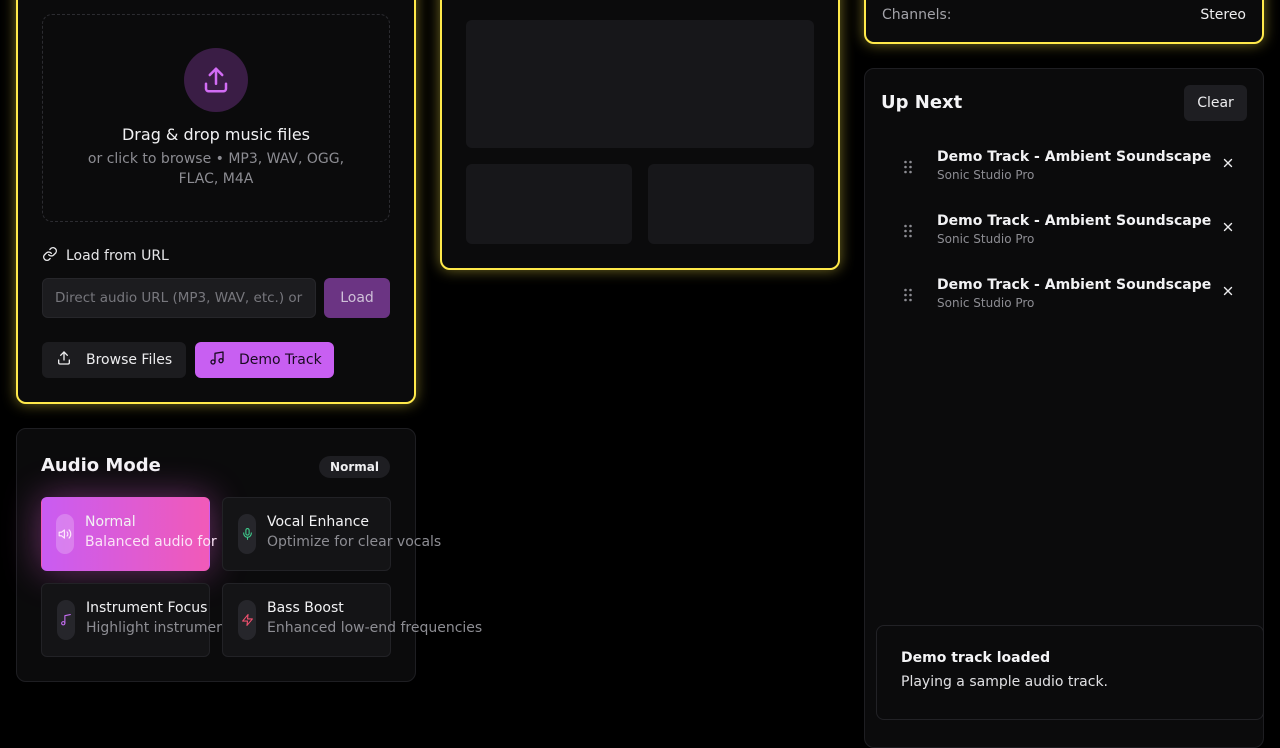  I want to click on load-from-url-text: Load from URL, so click(117, 256).